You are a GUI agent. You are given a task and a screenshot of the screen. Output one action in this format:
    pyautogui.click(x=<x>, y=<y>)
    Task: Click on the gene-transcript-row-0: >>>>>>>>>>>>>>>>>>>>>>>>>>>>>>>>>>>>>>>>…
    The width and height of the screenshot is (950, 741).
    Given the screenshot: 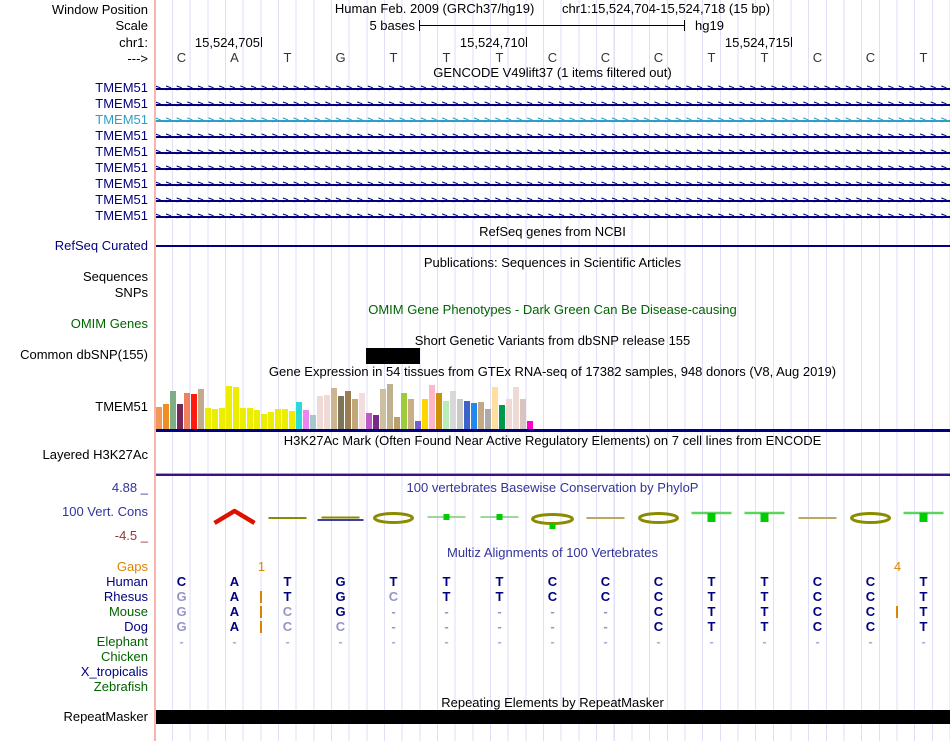 What is the action you would take?
    pyautogui.click(x=552, y=88)
    